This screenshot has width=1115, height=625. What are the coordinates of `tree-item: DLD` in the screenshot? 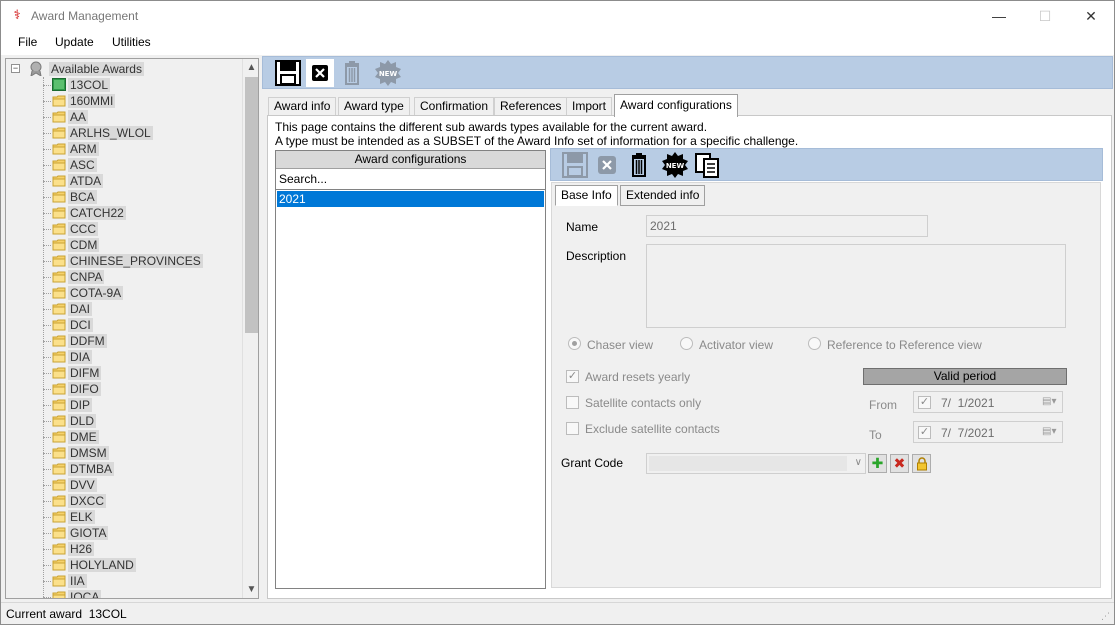 It's located at (148, 421).